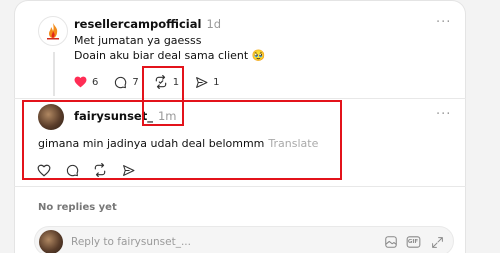  I want to click on flame-logo-icon, so click(53, 31).